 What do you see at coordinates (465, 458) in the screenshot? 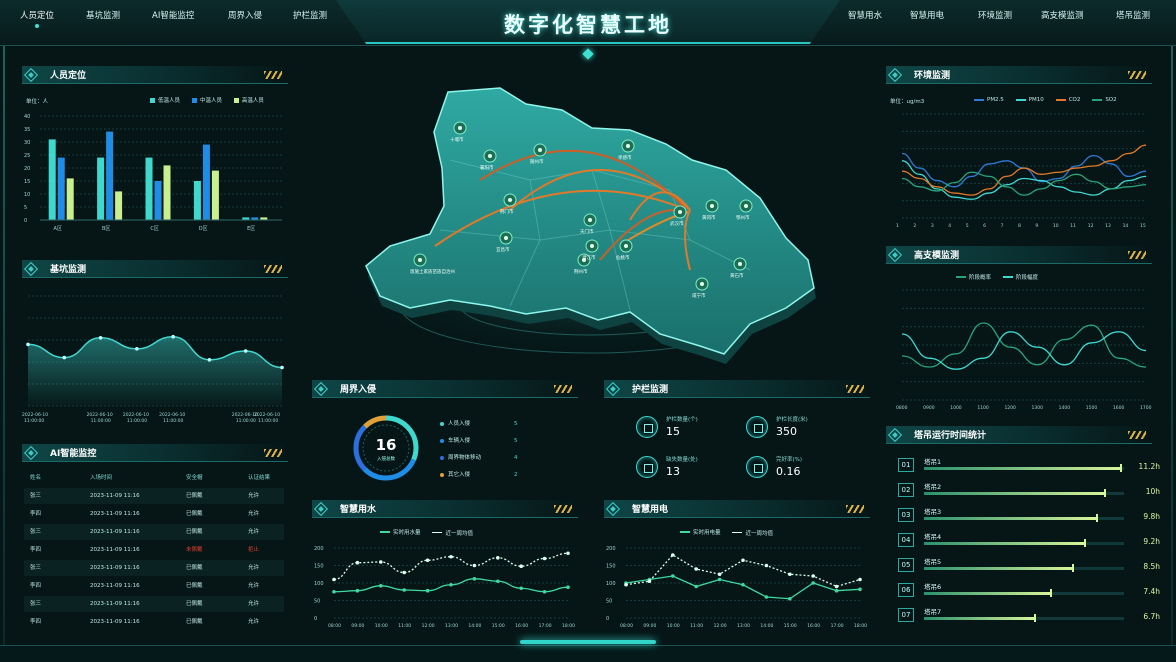
I see `perimeter-item-label: 周界物体移动` at bounding box center [465, 458].